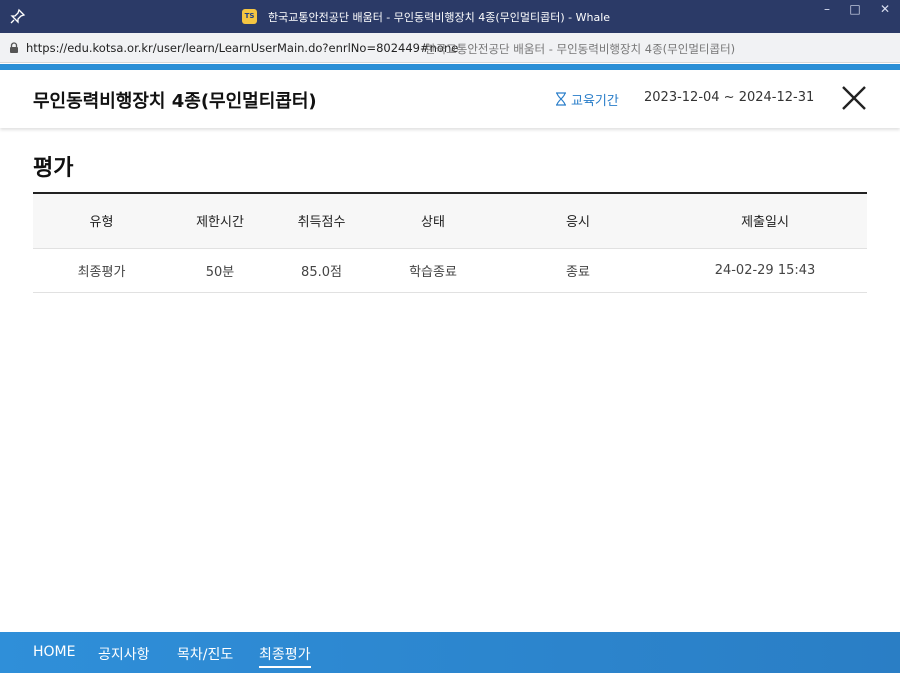 Image resolution: width=900 pixels, height=673 pixels. I want to click on column-header: 유형, so click(101, 220).